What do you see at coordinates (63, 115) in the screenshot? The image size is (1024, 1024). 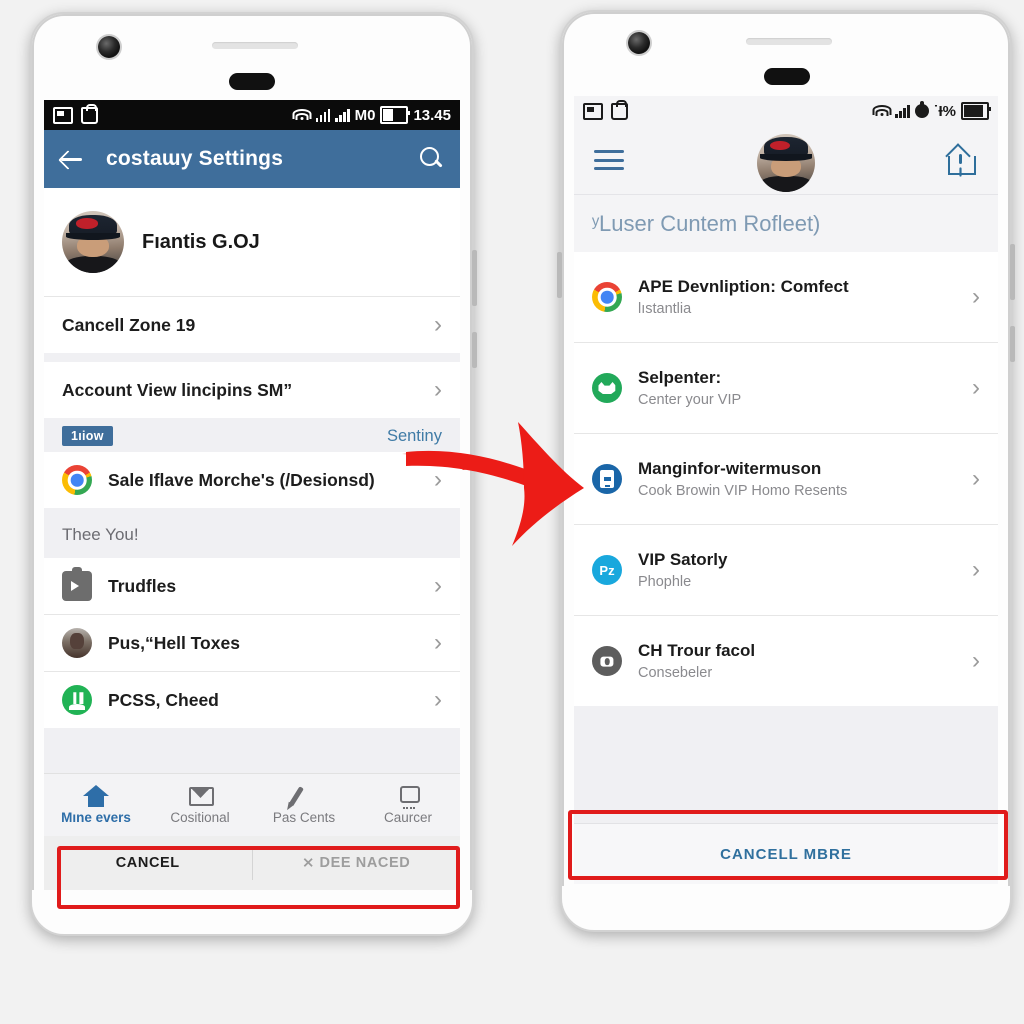 I see `screenshot-icon` at bounding box center [63, 115].